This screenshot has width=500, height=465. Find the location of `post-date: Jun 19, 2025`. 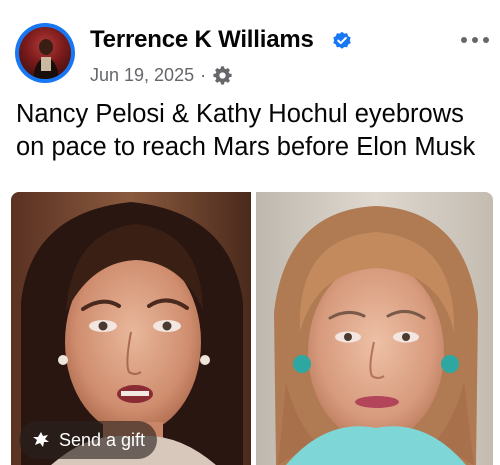

post-date: Jun 19, 2025 is located at coordinates (142, 75).